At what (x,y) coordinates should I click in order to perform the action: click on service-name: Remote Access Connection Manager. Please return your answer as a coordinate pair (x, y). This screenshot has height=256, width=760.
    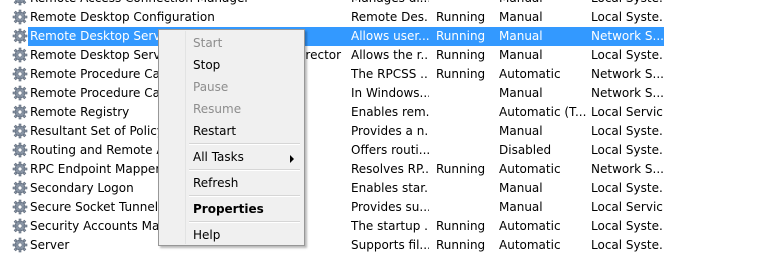
    Looking at the image, I should click on (189, 3).